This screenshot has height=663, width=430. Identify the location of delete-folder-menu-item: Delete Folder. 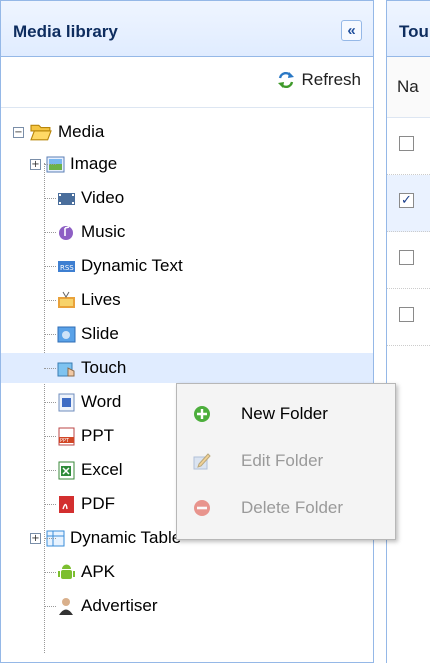
(286, 508).